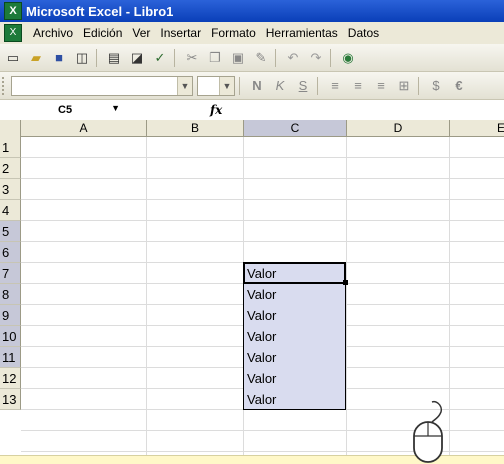  I want to click on merge-icon: ⊞, so click(404, 86).